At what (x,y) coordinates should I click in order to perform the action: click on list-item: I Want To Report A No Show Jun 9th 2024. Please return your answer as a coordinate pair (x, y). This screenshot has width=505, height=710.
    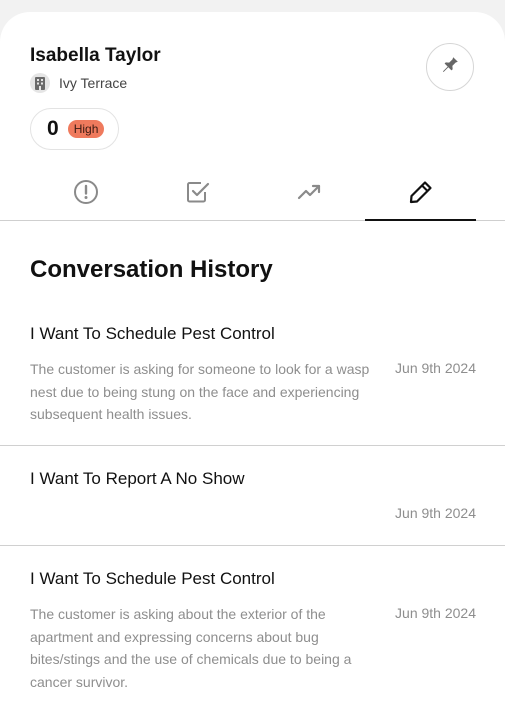
    Looking at the image, I should click on (252, 507).